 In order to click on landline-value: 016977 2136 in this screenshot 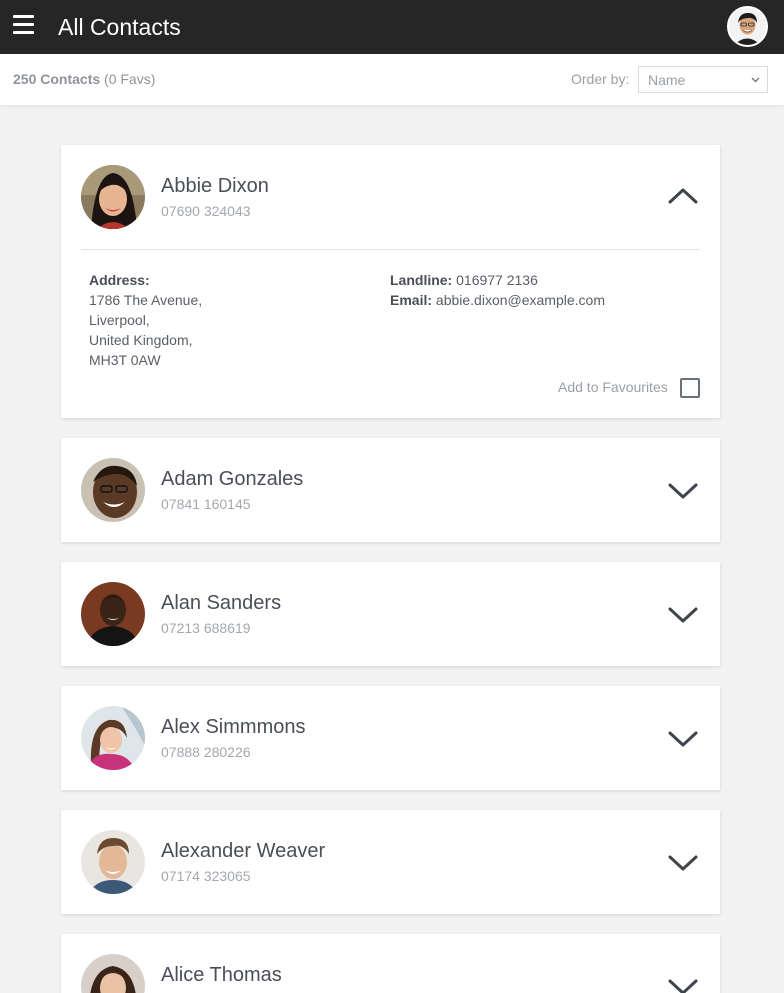, I will do `click(497, 280)`.